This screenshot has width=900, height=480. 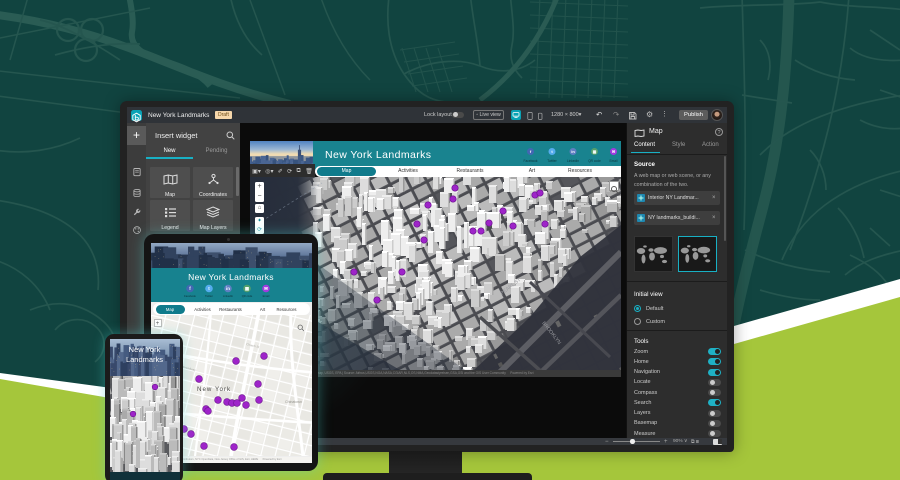 I want to click on svg-text: Chinatown, so click(x=293, y=402).